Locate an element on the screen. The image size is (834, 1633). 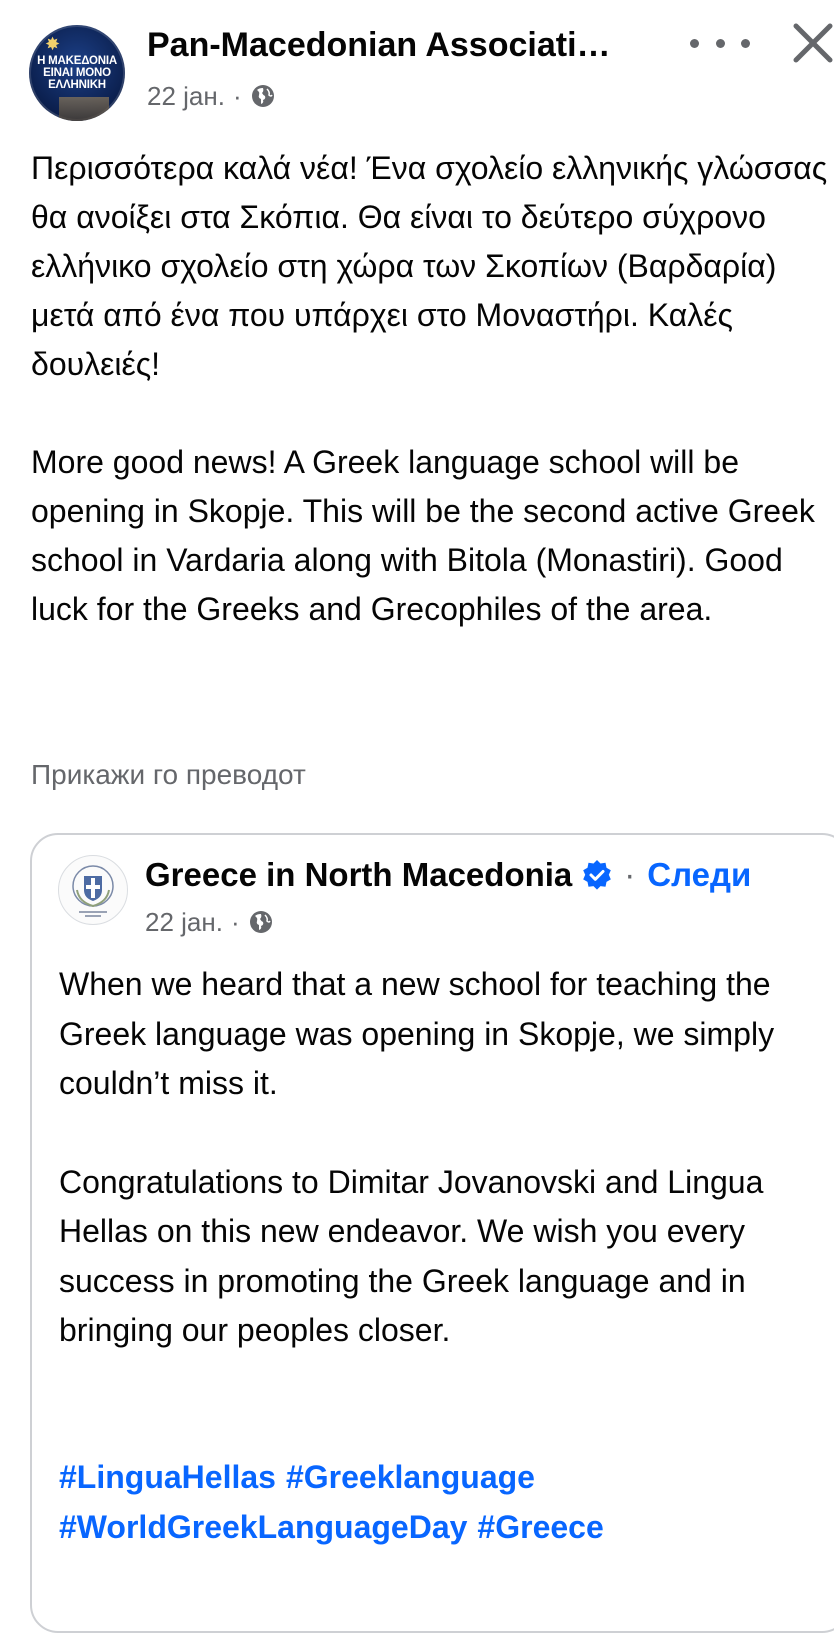
shared-post-meta: 22 јан. · is located at coordinates (209, 922).